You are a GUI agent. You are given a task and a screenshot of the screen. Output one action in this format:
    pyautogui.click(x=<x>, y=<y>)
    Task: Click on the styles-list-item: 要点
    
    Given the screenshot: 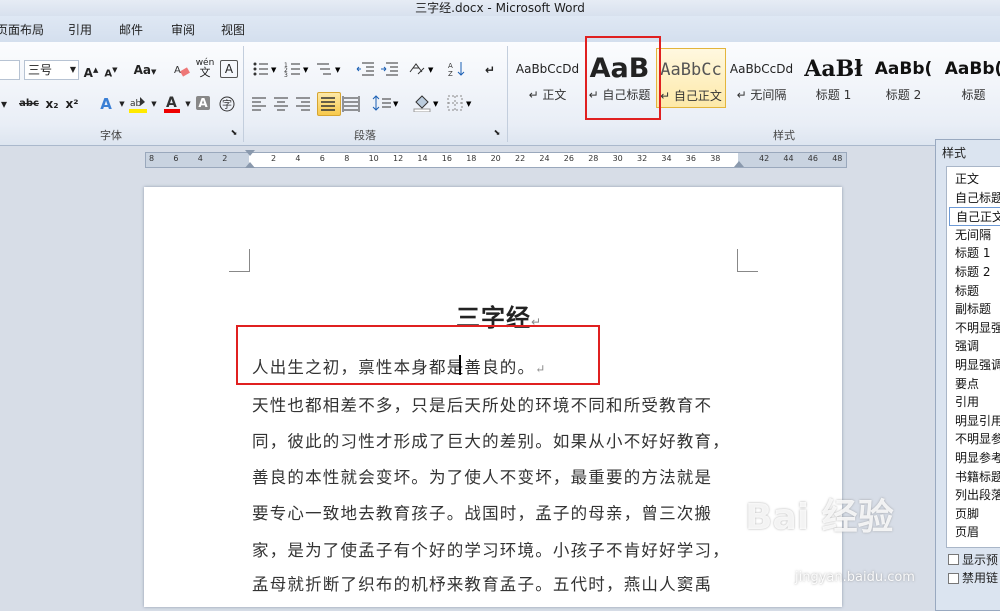 What is the action you would take?
    pyautogui.click(x=967, y=383)
    